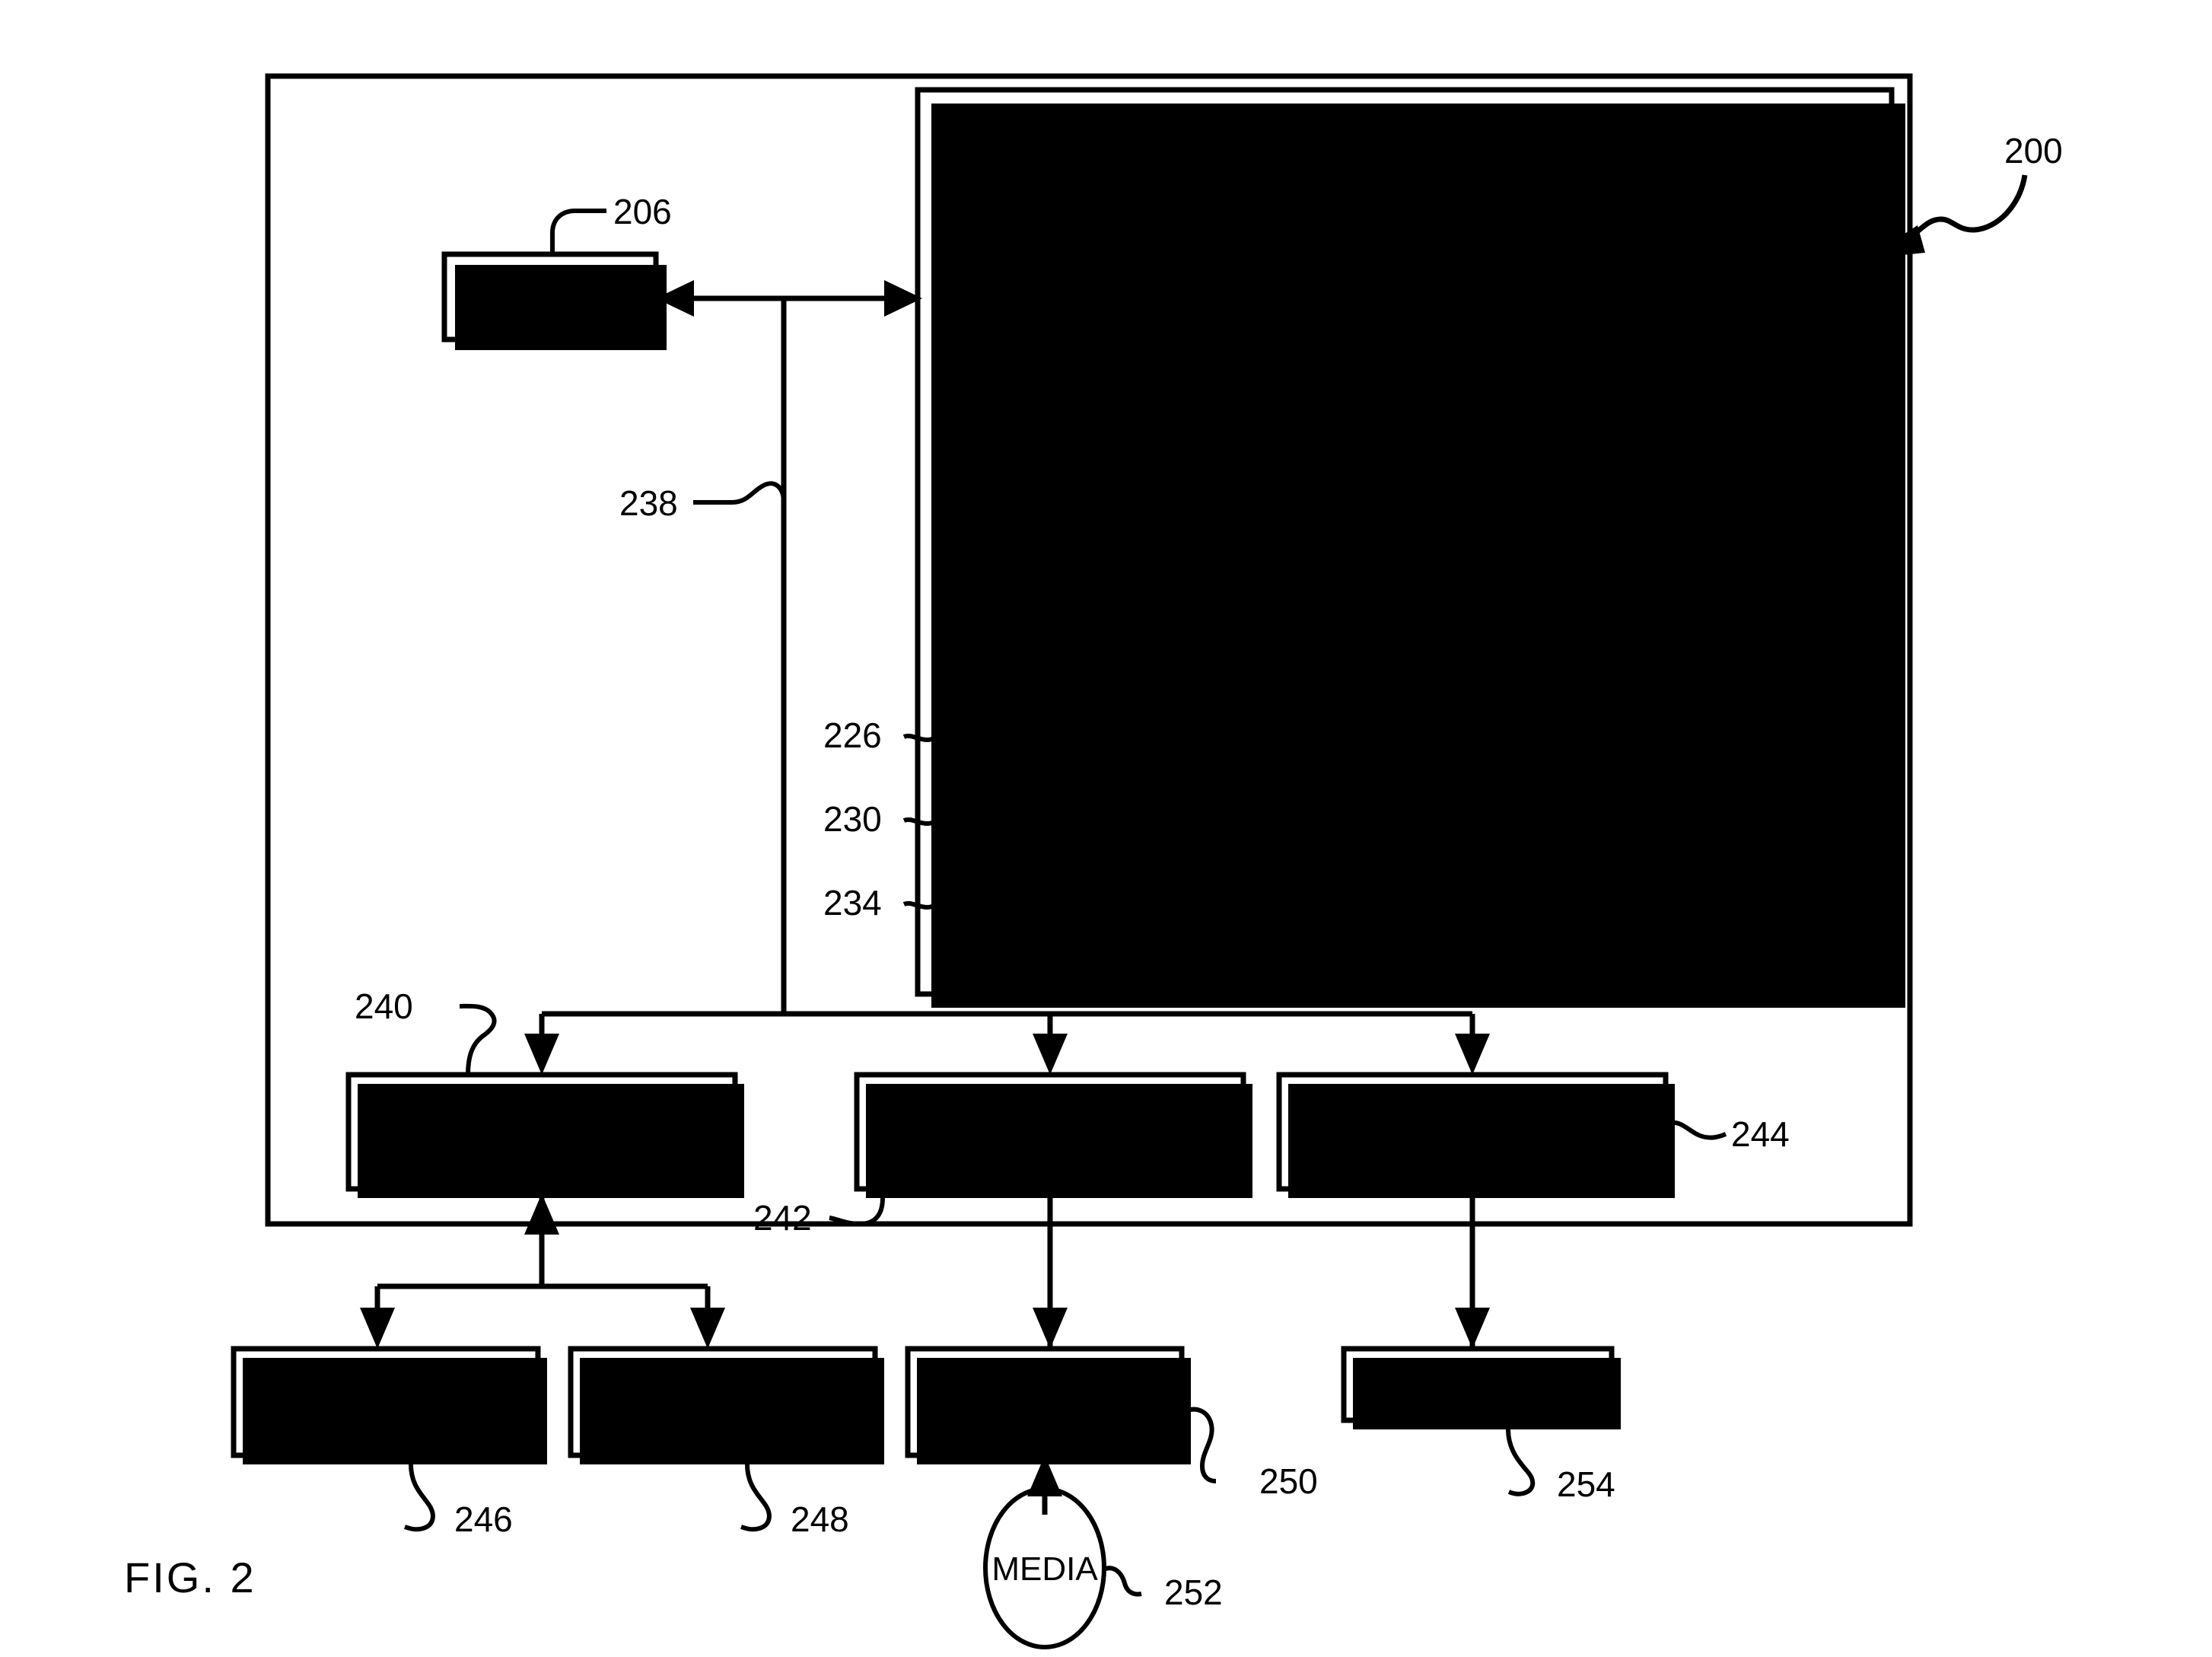 This screenshot has height=1657, width=2212. Describe the element at coordinates (1044, 1423) in the screenshot. I see `device-label-line2: DEVICE` at that location.